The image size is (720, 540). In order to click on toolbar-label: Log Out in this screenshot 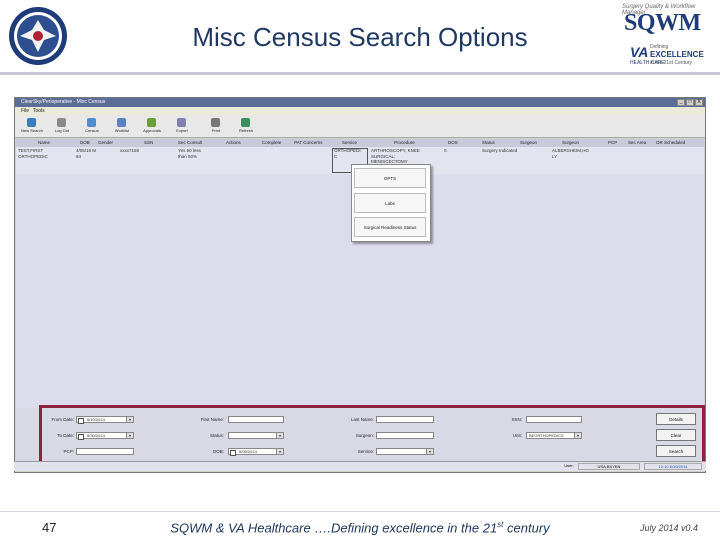, I will do `click(62, 130)`.